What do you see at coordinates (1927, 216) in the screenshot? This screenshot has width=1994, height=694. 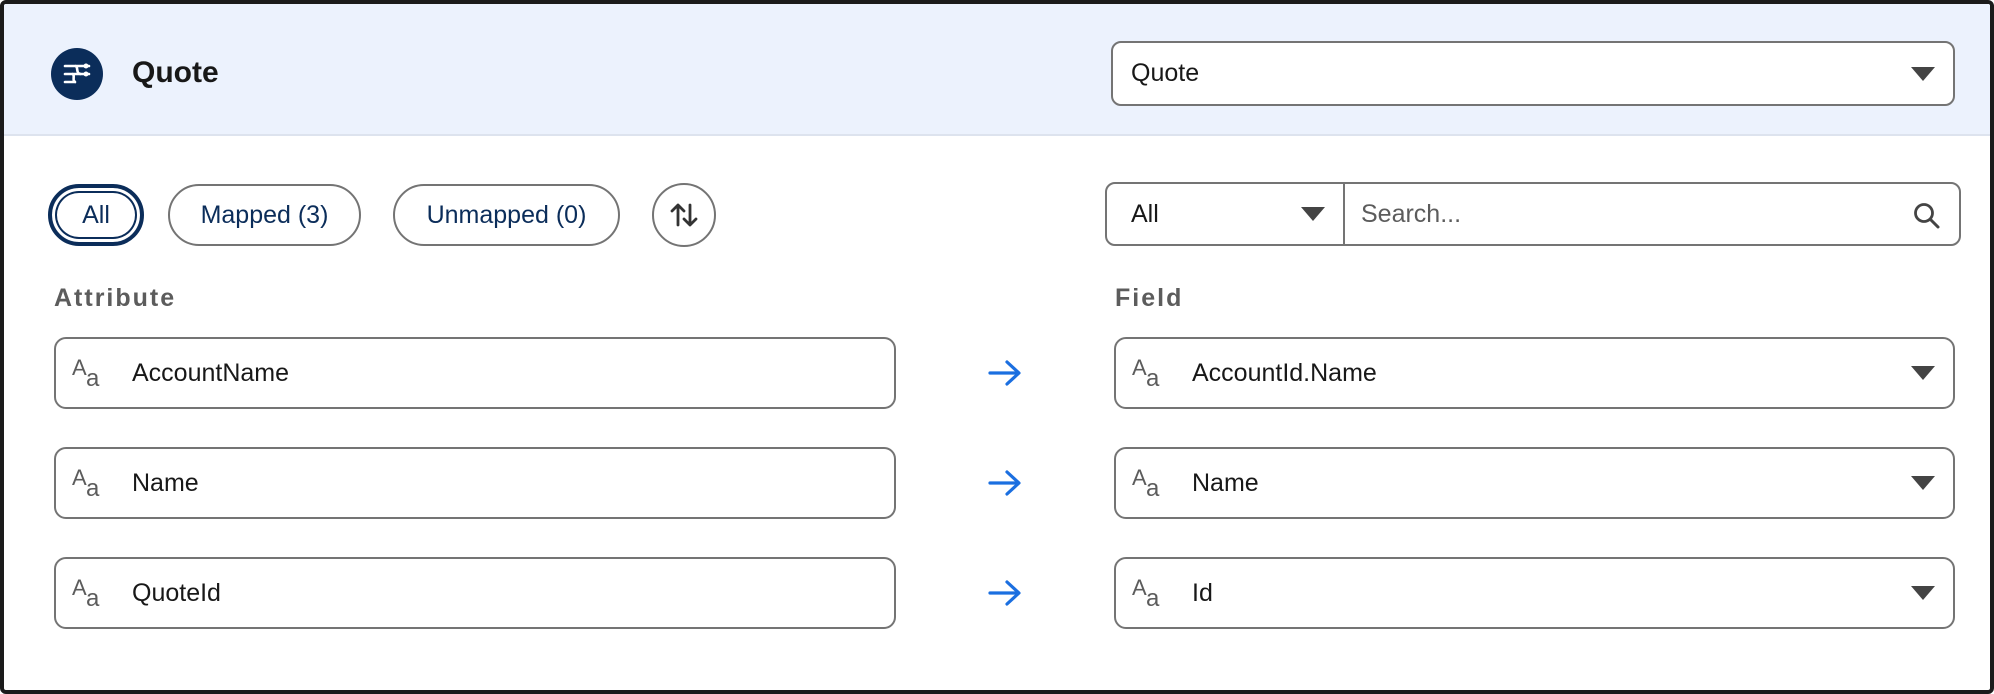 I see `search-icon` at bounding box center [1927, 216].